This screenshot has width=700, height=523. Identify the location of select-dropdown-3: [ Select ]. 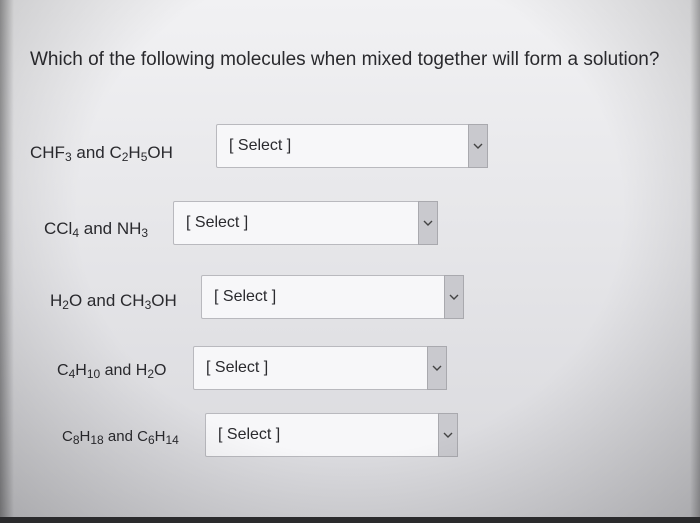
(332, 297).